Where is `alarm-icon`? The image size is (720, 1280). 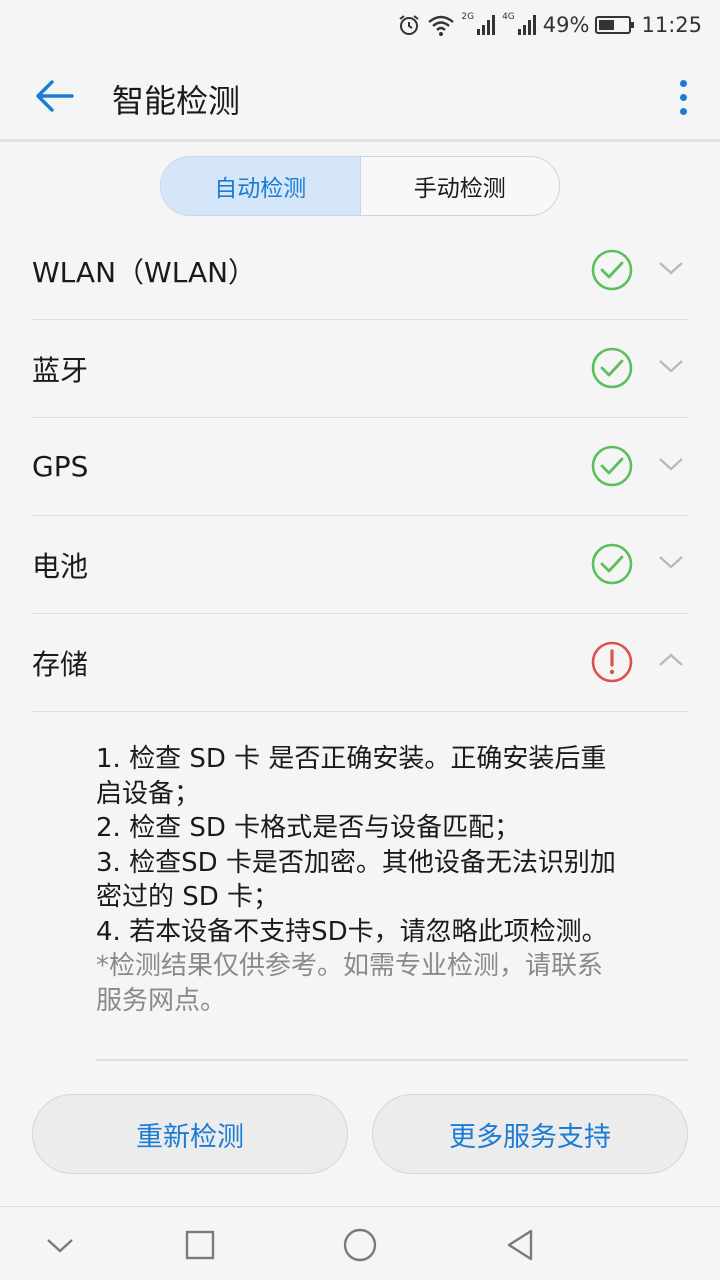
alarm-icon is located at coordinates (409, 25).